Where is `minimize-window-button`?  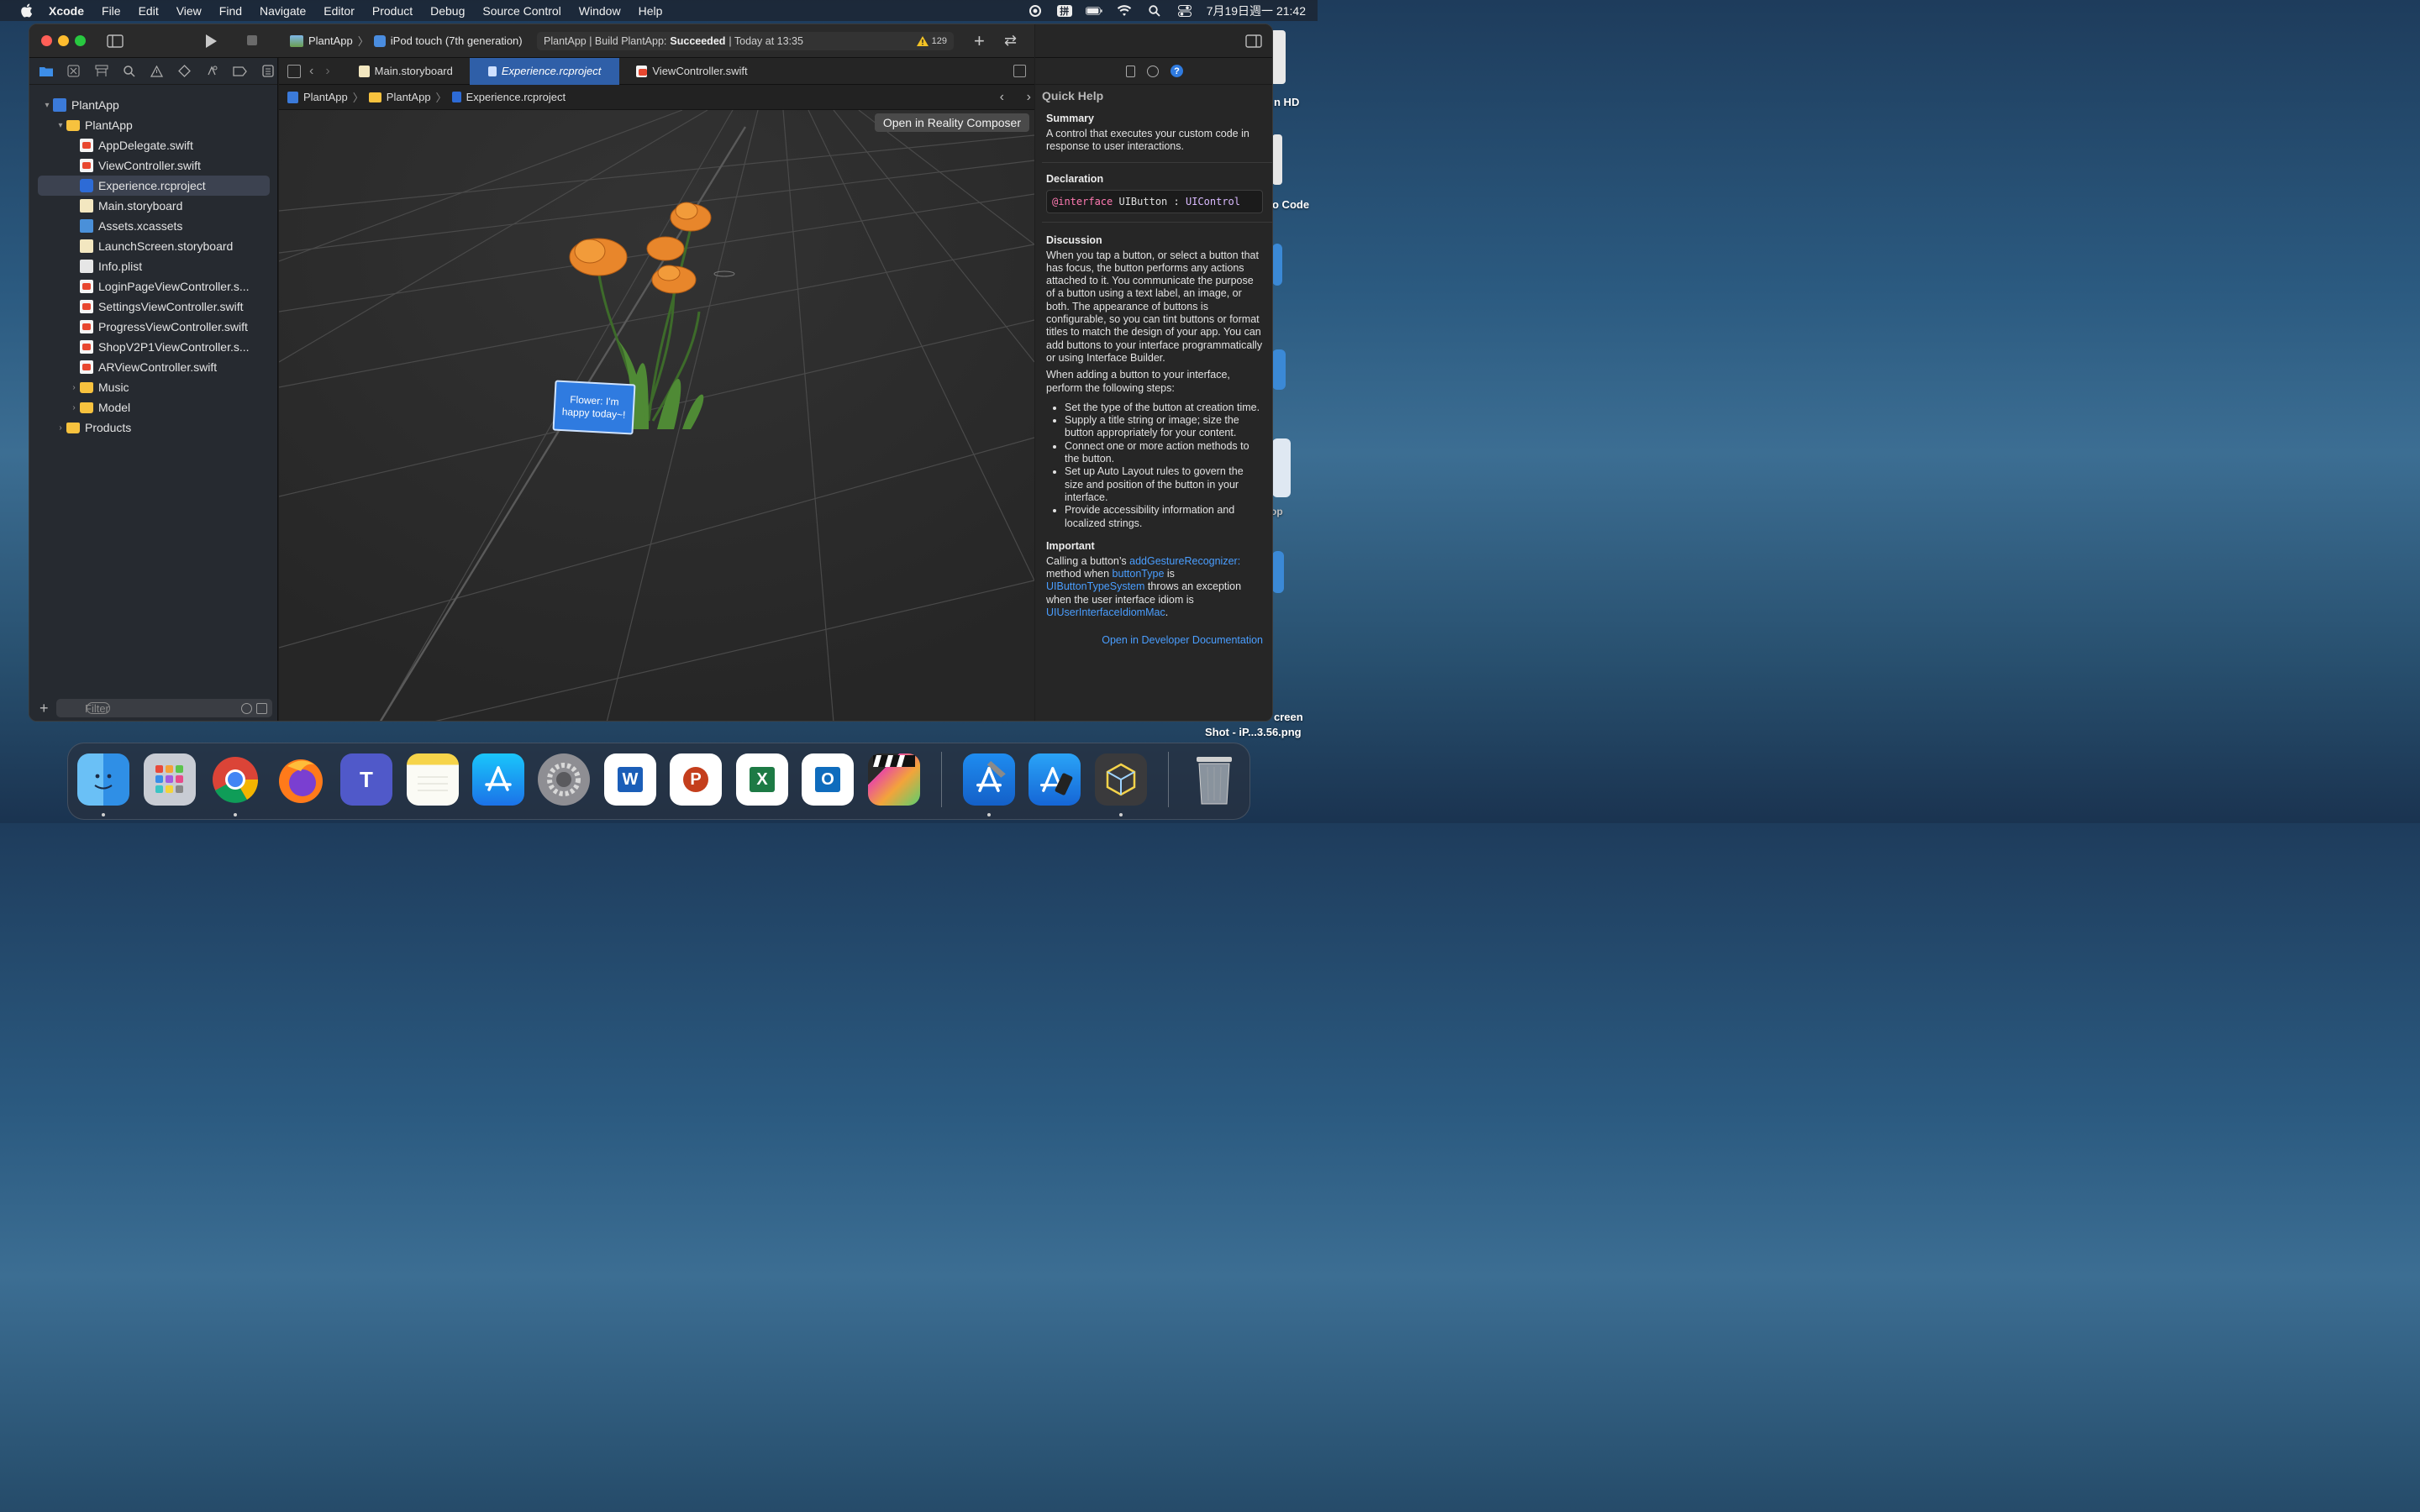
minimize-window-button is located at coordinates (64, 40).